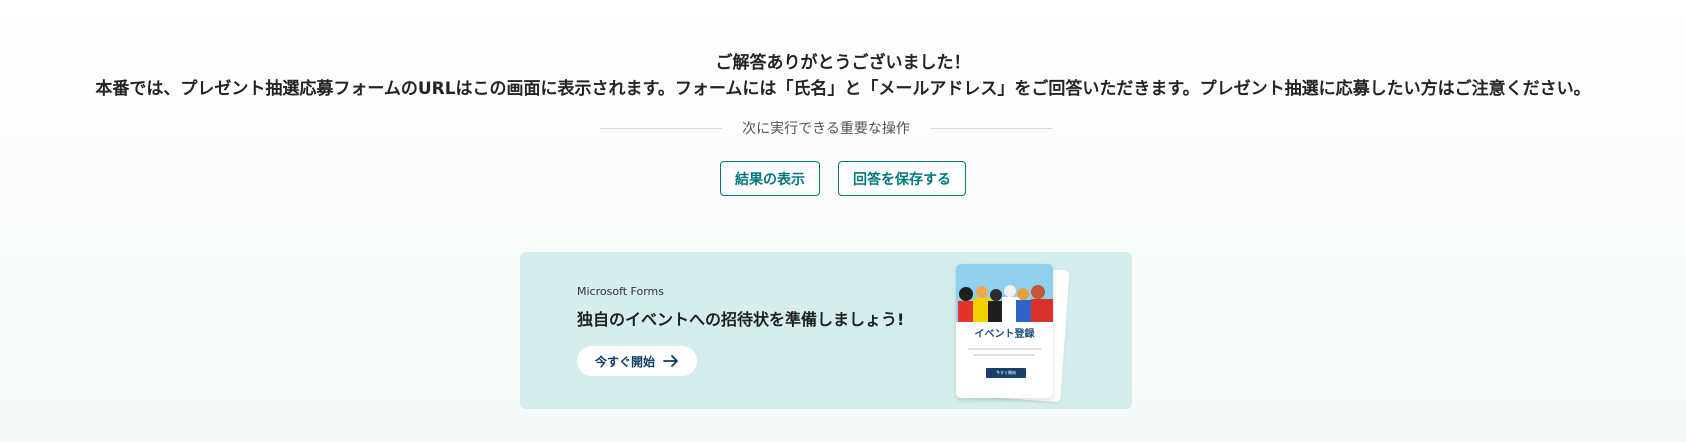 The image size is (1686, 442). I want to click on divider-line-right, so click(991, 128).